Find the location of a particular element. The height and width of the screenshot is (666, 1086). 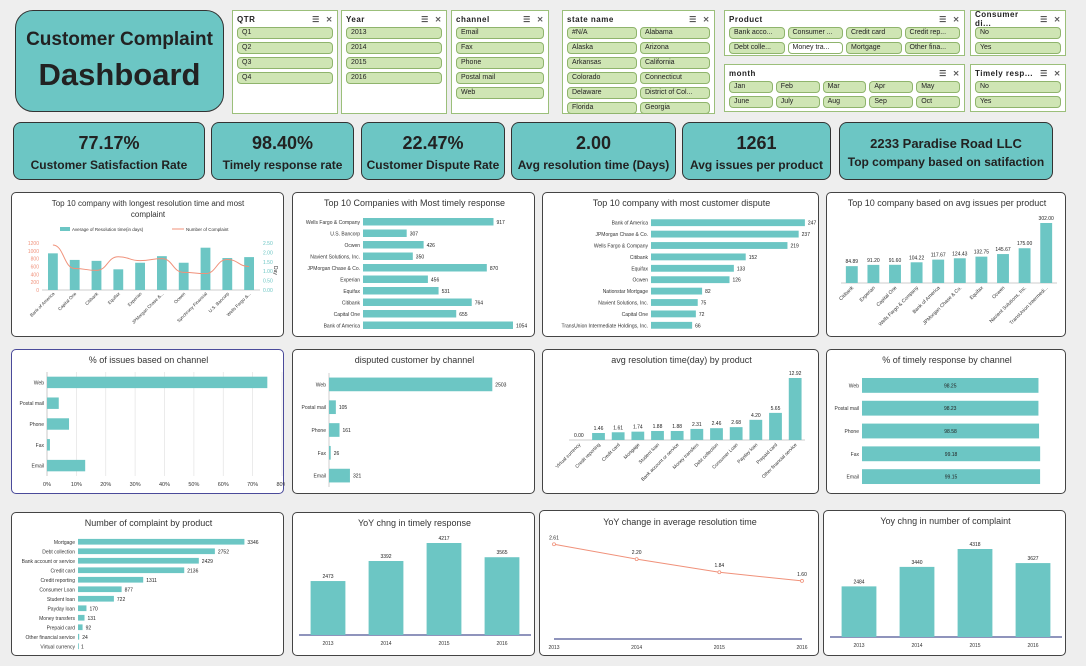

category-label: Debt collection is located at coordinates (58, 552).